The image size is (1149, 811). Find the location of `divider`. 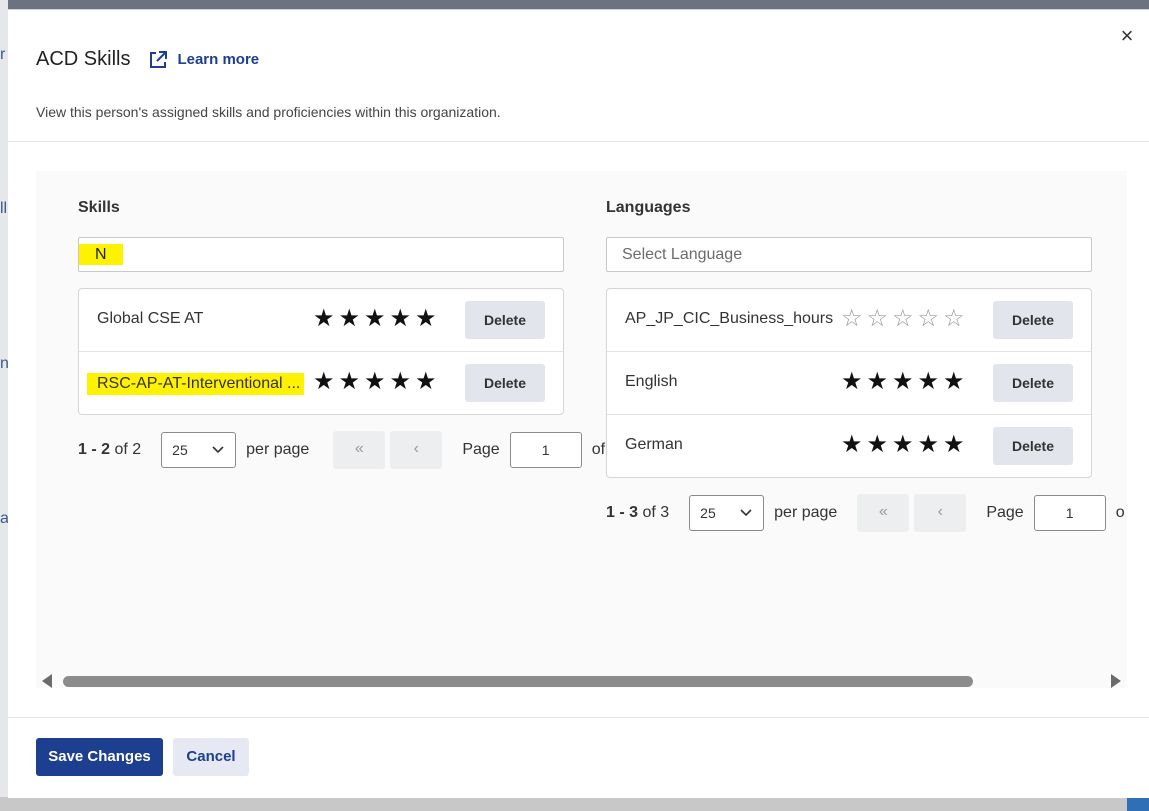

divider is located at coordinates (578, 717).